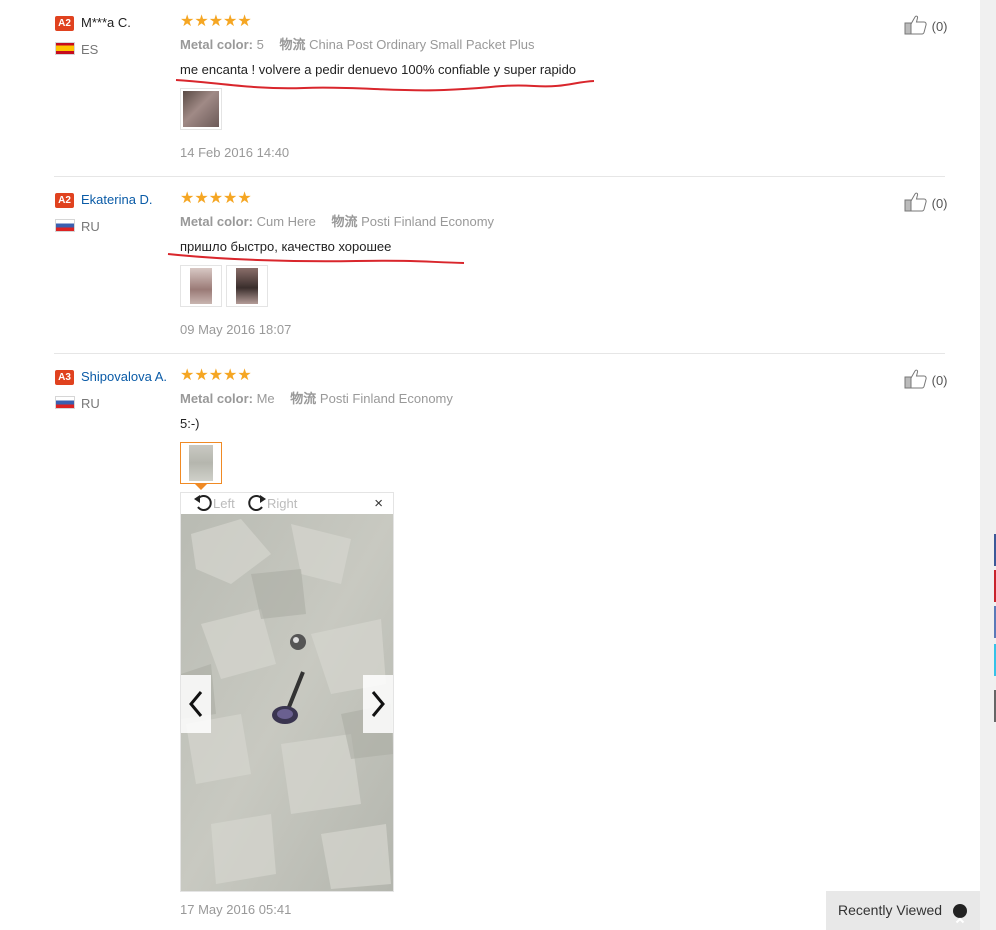 This screenshot has width=996, height=930. Describe the element at coordinates (106, 22) in the screenshot. I see `buyer-name: M***a C.` at that location.